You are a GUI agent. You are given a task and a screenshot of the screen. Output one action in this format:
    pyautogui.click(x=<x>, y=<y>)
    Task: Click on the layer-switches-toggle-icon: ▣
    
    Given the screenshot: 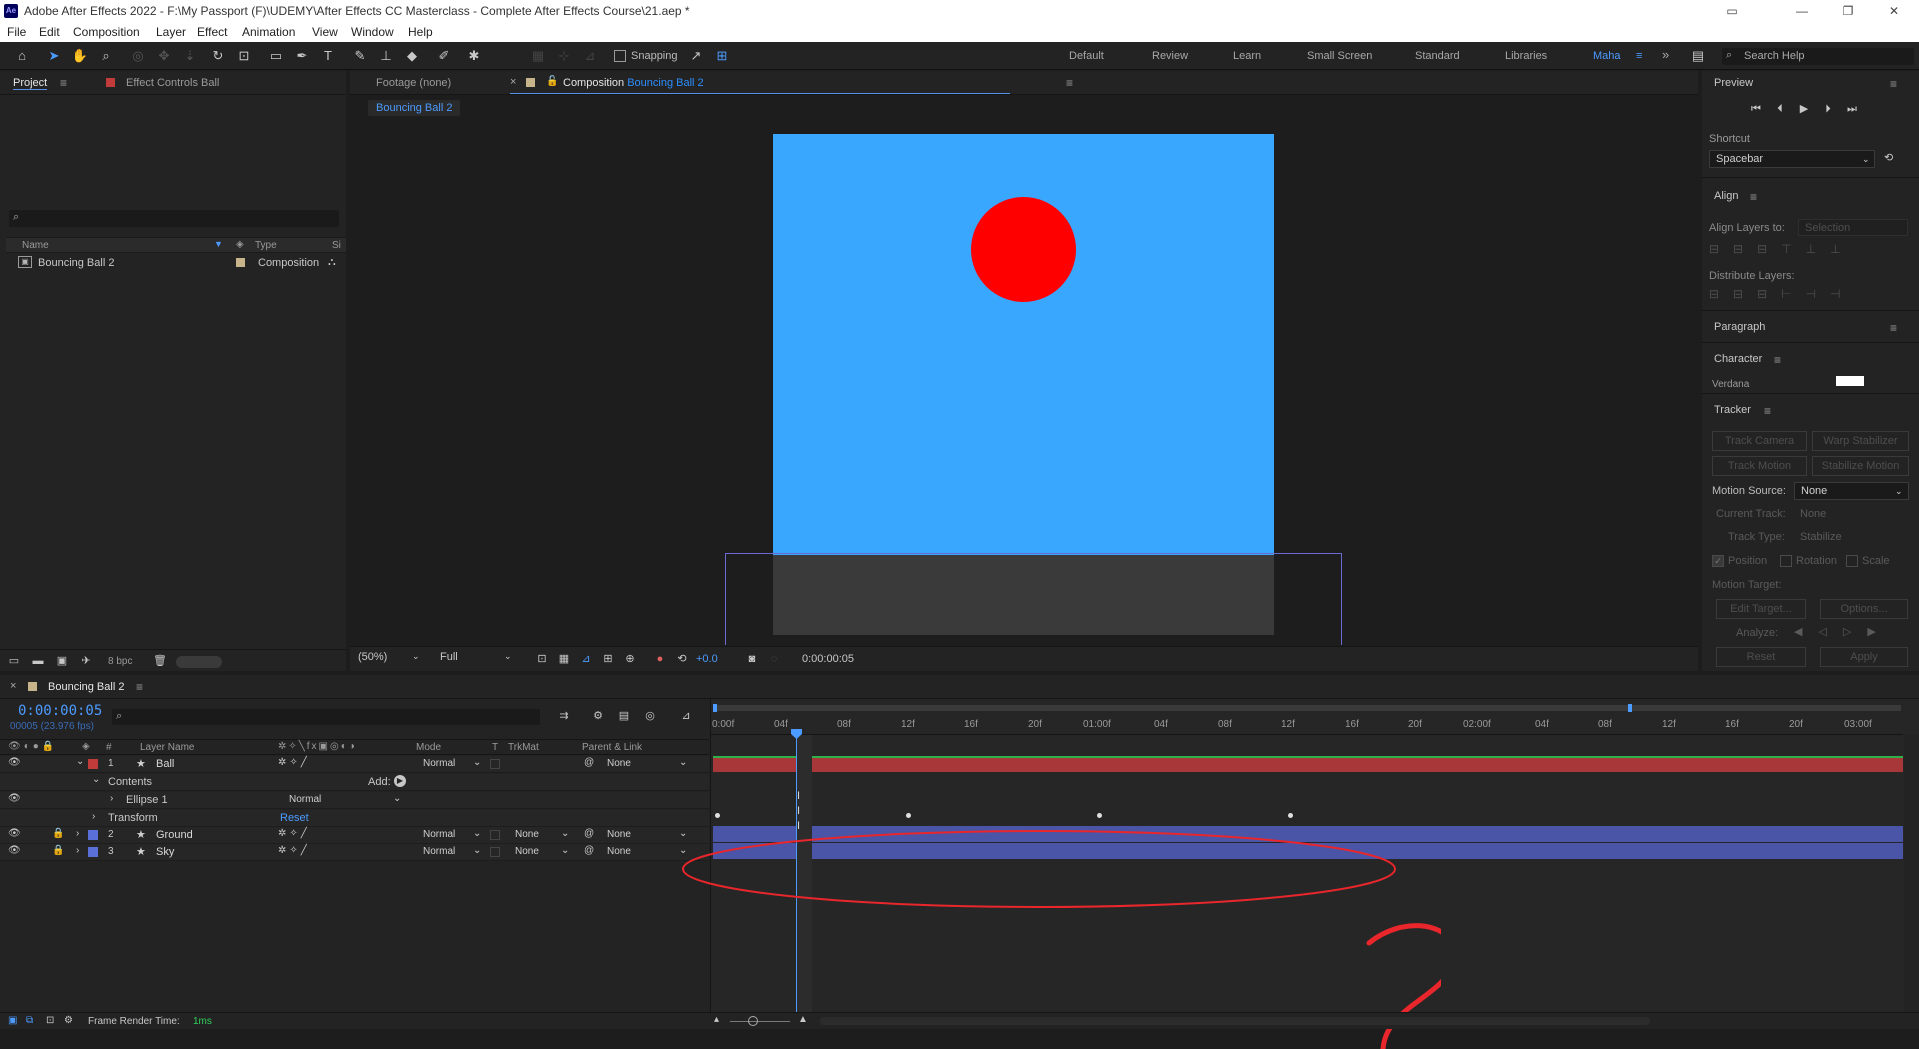 What is the action you would take?
    pyautogui.click(x=12, y=1020)
    